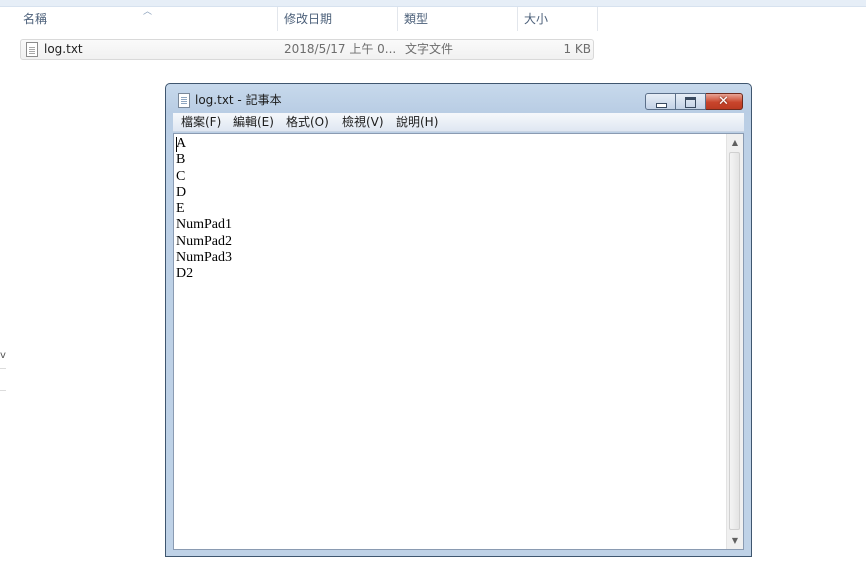 Image resolution: width=866 pixels, height=568 pixels. I want to click on maximize-button, so click(691, 101).